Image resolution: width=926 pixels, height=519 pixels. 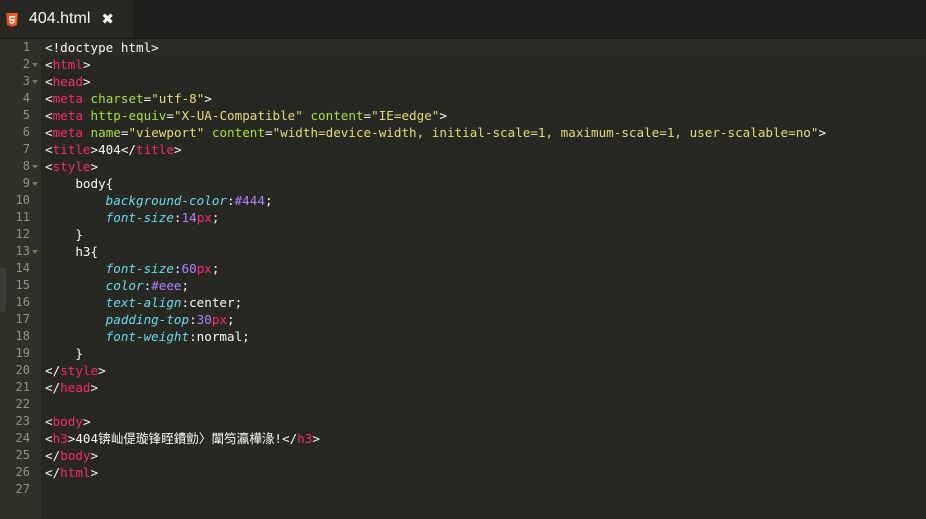 What do you see at coordinates (26, 183) in the screenshot?
I see `line-number: 9` at bounding box center [26, 183].